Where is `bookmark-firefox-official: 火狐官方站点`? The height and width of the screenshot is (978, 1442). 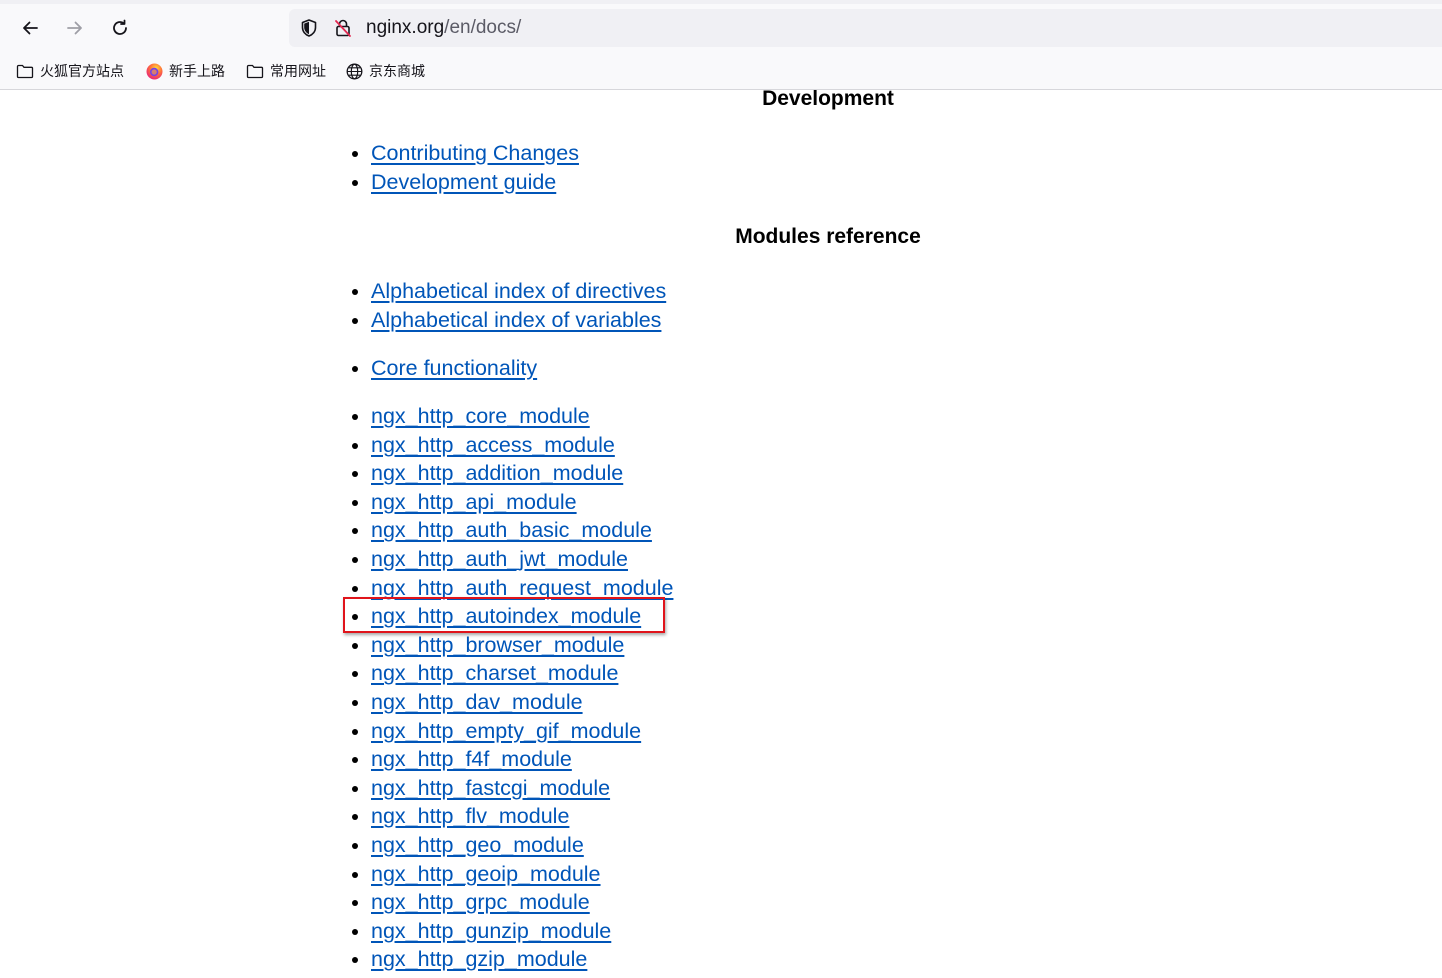
bookmark-firefox-official: 火狐官方站点 is located at coordinates (70, 71).